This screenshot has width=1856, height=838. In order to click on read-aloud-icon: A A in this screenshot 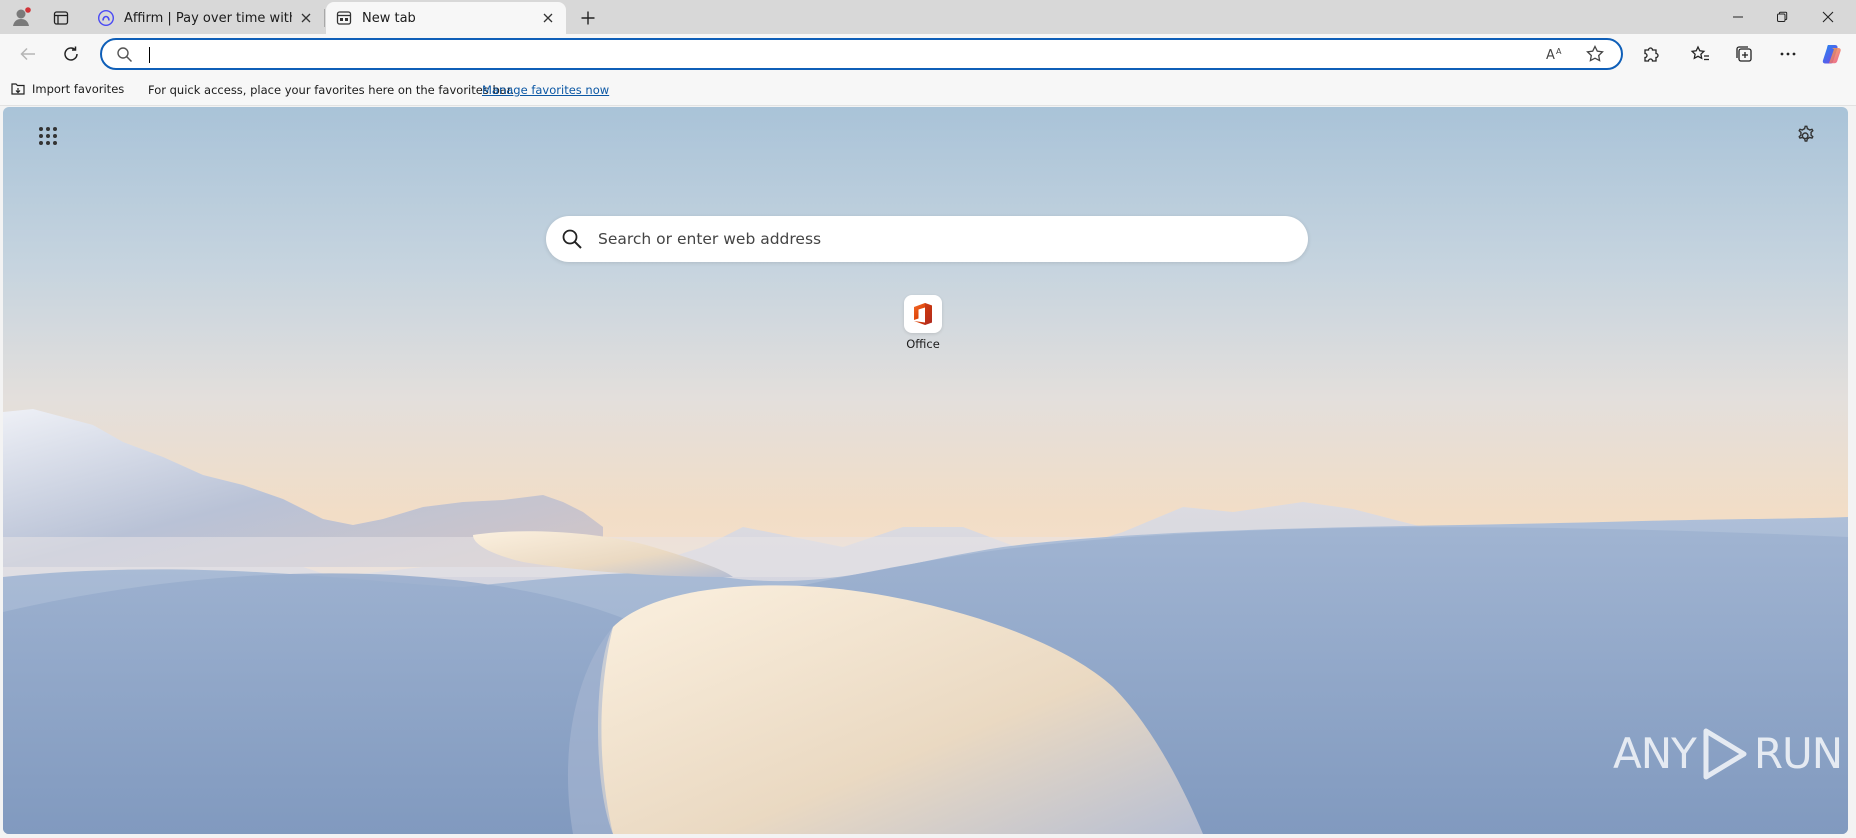, I will do `click(1554, 55)`.